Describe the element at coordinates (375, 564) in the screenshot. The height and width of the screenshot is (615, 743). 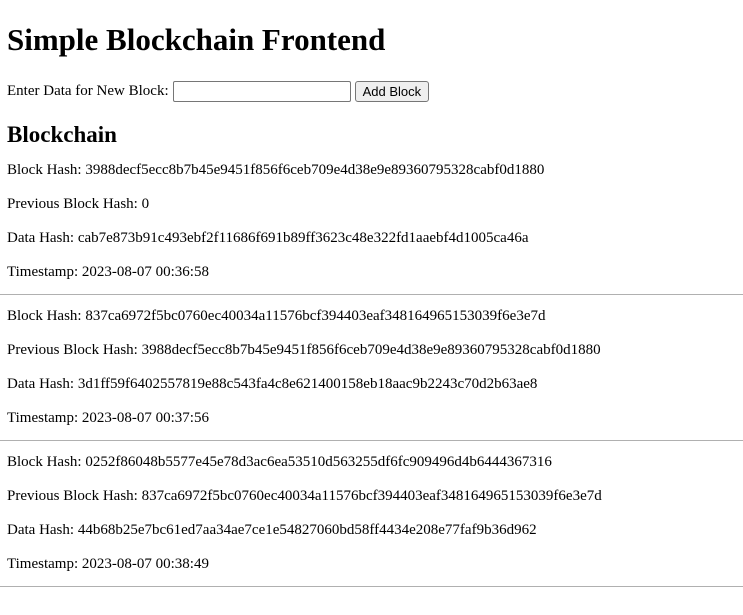
I see `timestamp-row: Timestamp: 2023-08-07 00:38:49` at that location.